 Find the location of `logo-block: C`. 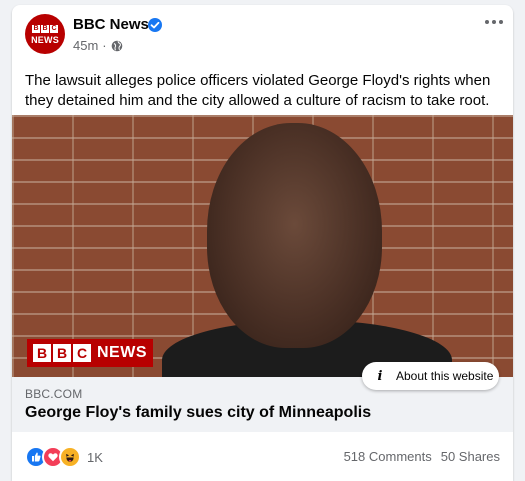

logo-block: C is located at coordinates (82, 353).